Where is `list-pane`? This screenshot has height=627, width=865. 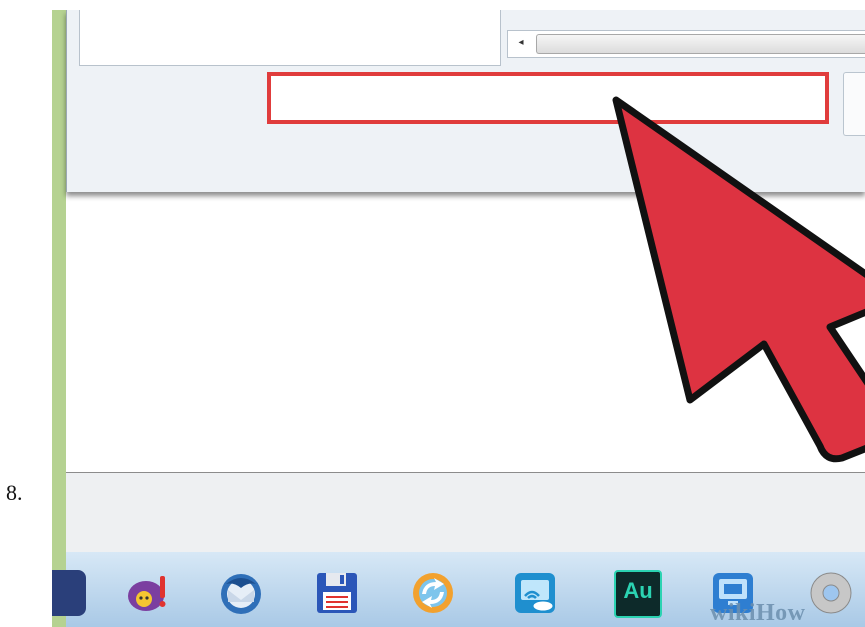
list-pane is located at coordinates (290, 38).